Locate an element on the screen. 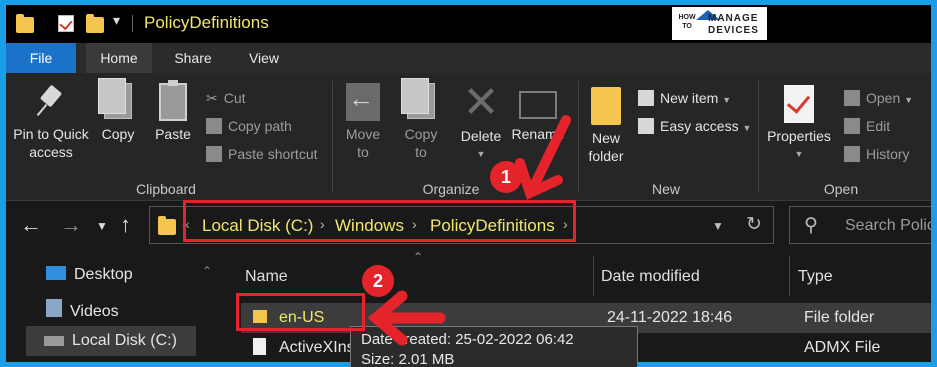  annotation-arrows is located at coordinates (469, 230).